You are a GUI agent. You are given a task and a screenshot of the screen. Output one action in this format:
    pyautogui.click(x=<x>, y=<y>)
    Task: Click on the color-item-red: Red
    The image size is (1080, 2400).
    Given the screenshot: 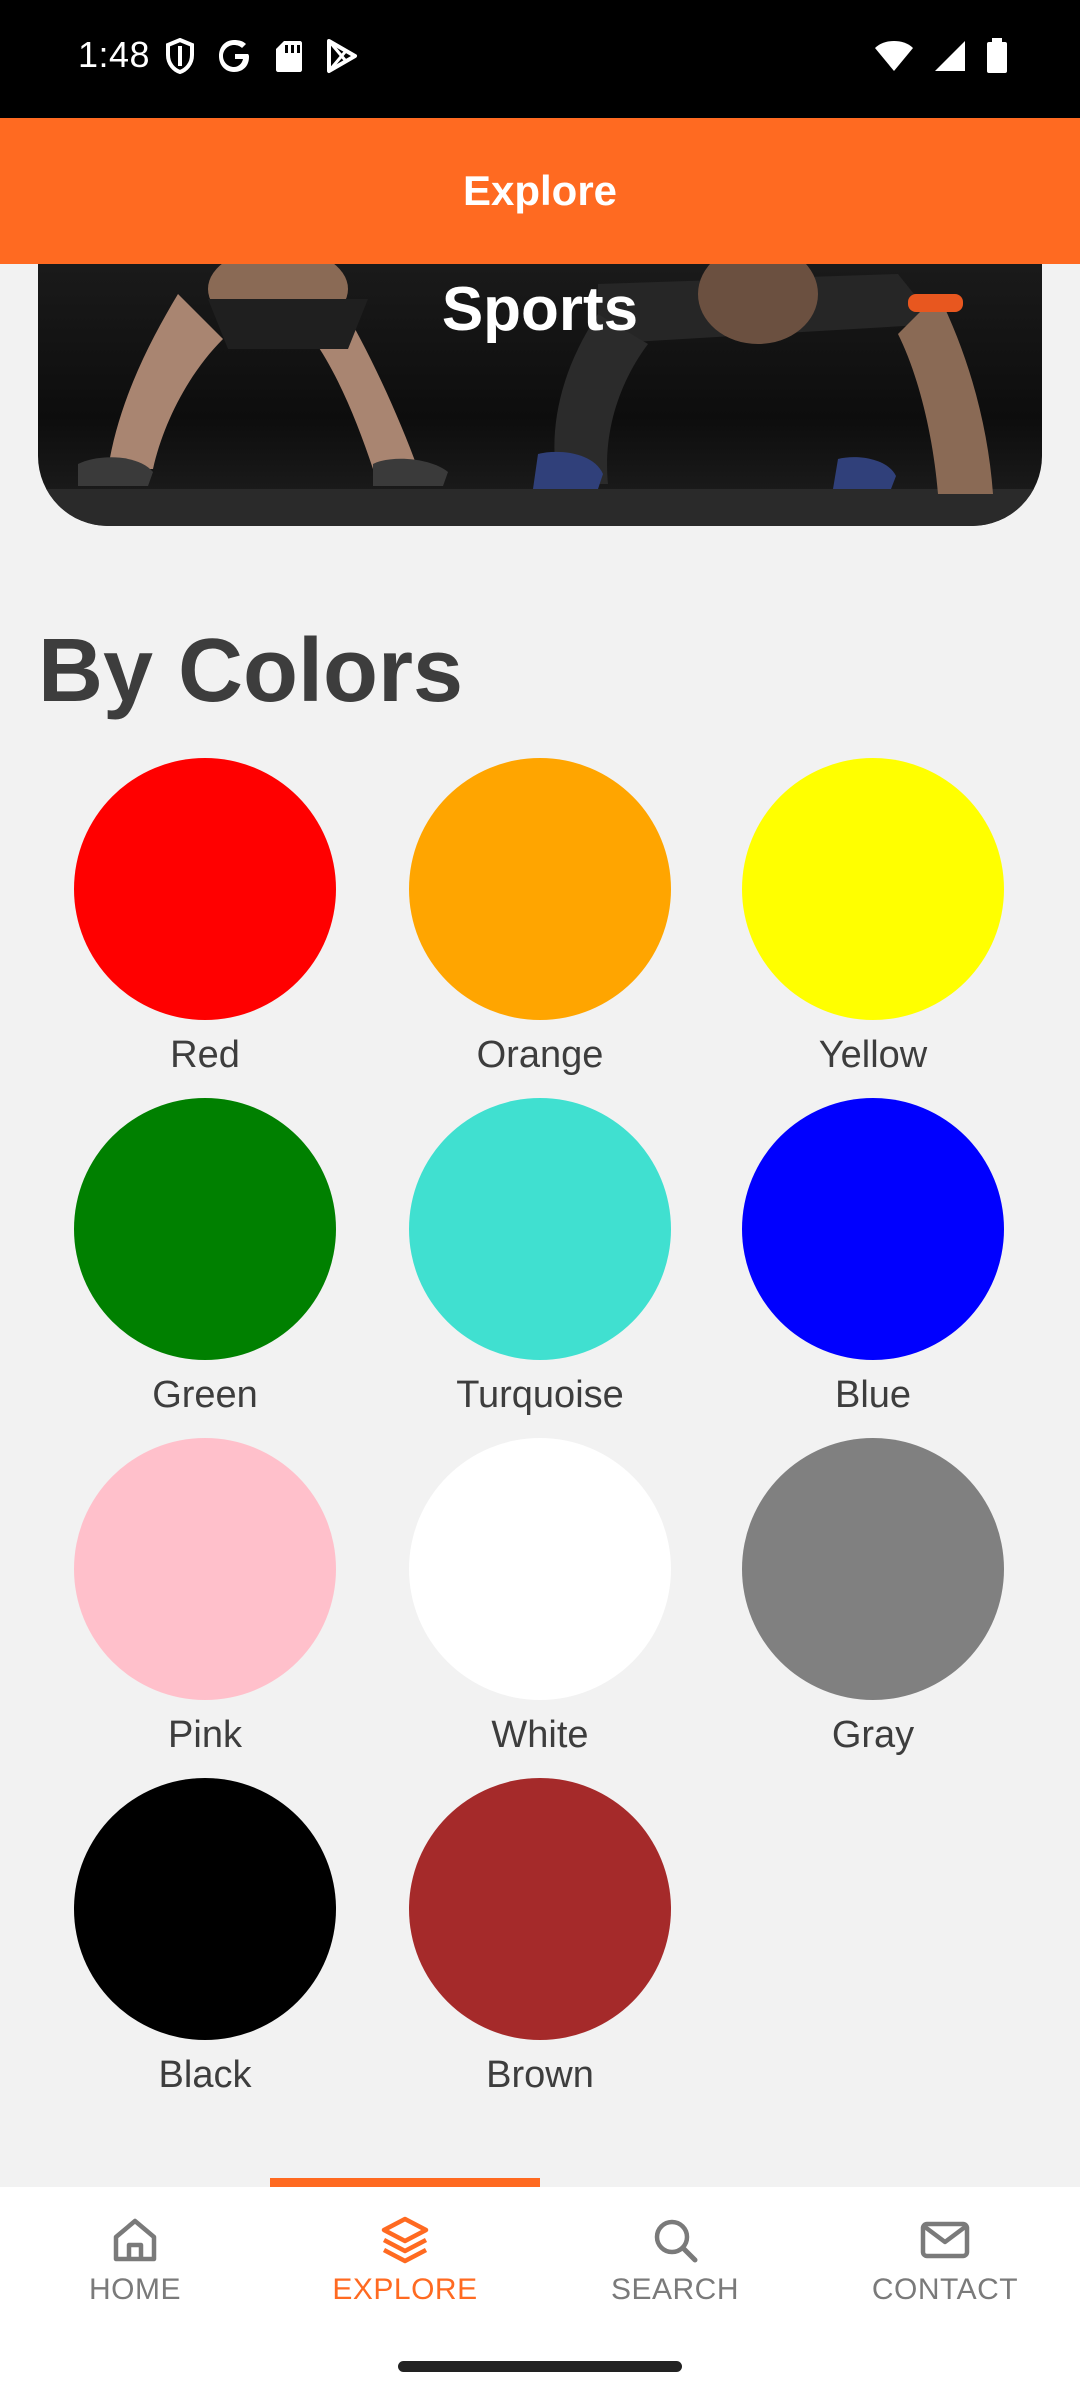 What is the action you would take?
    pyautogui.click(x=205, y=917)
    